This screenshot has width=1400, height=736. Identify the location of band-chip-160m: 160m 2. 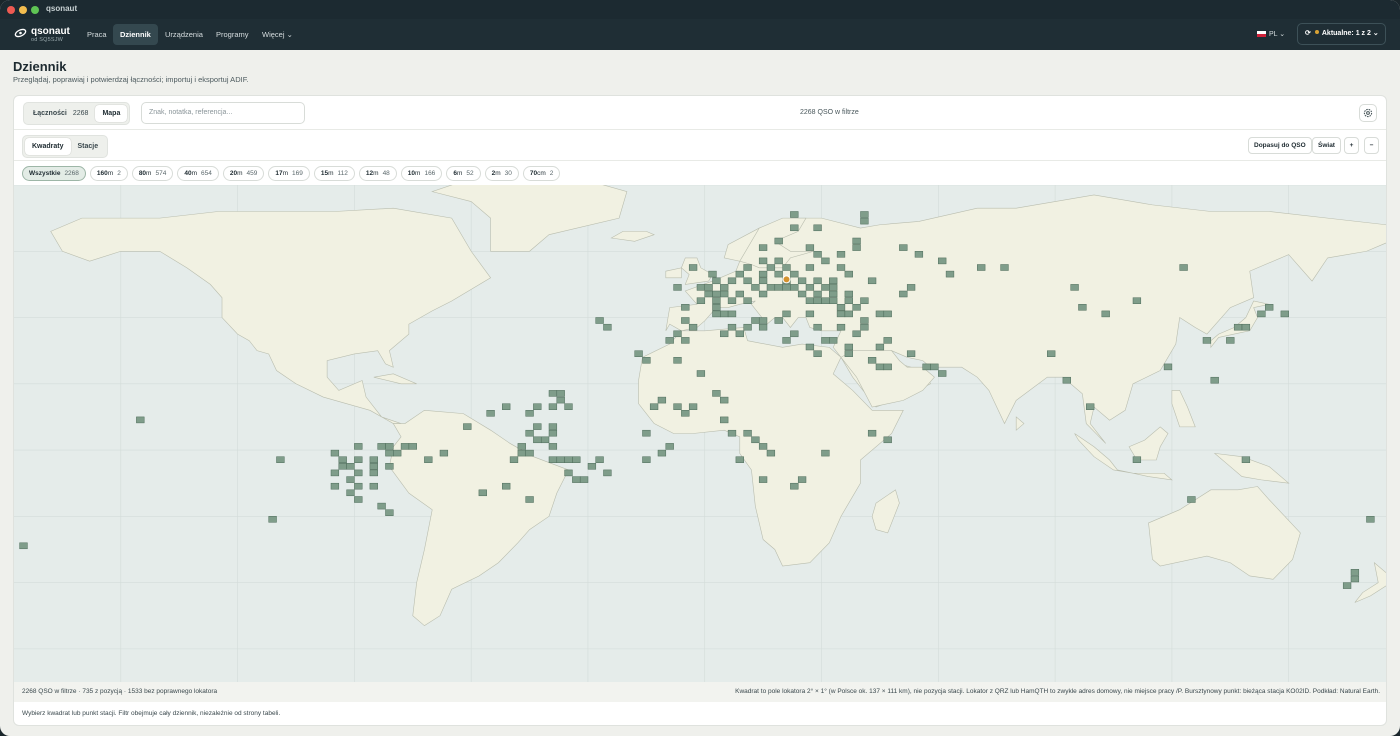
(108, 173).